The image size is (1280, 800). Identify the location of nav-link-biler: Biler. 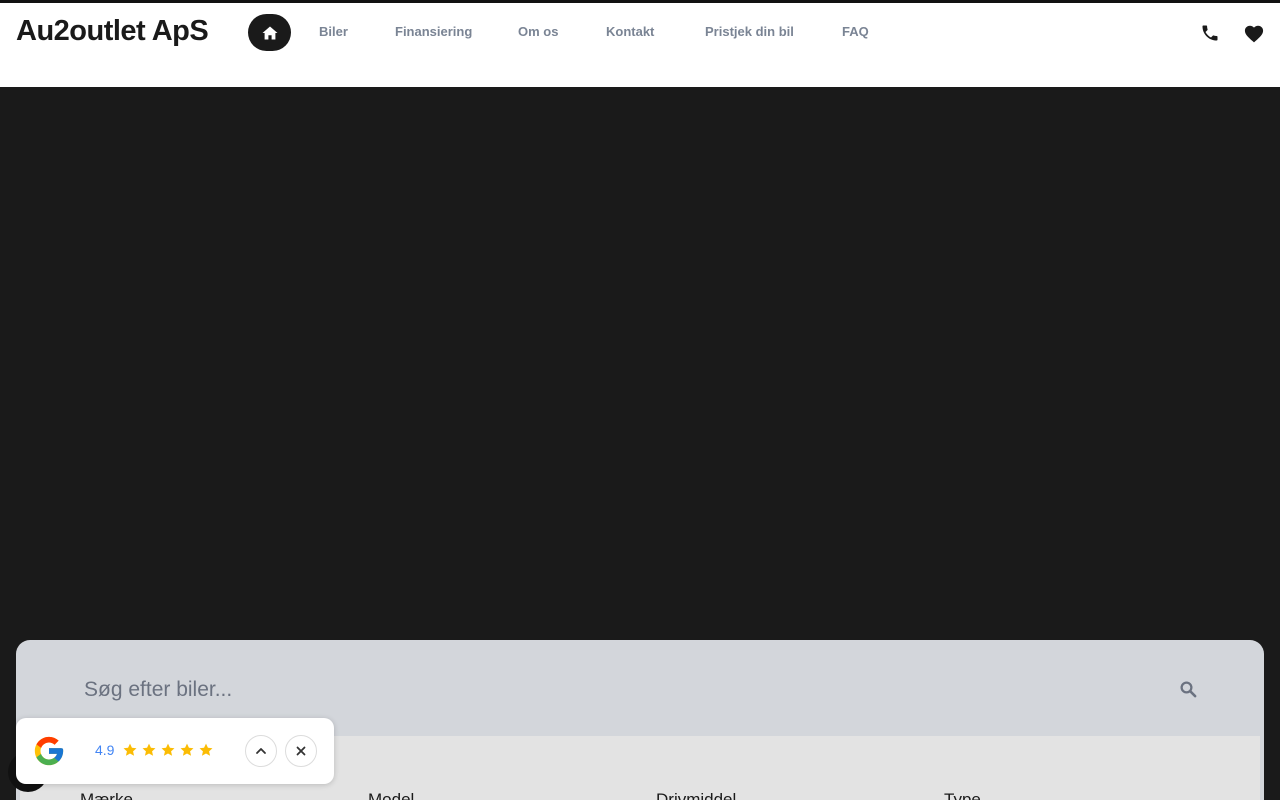
(333, 32).